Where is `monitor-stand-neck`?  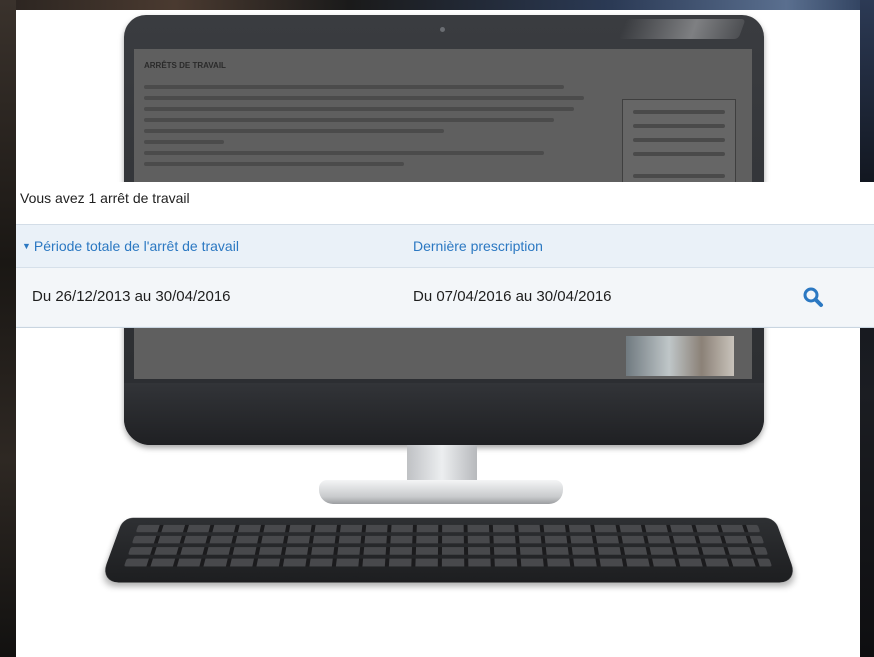 monitor-stand-neck is located at coordinates (442, 465).